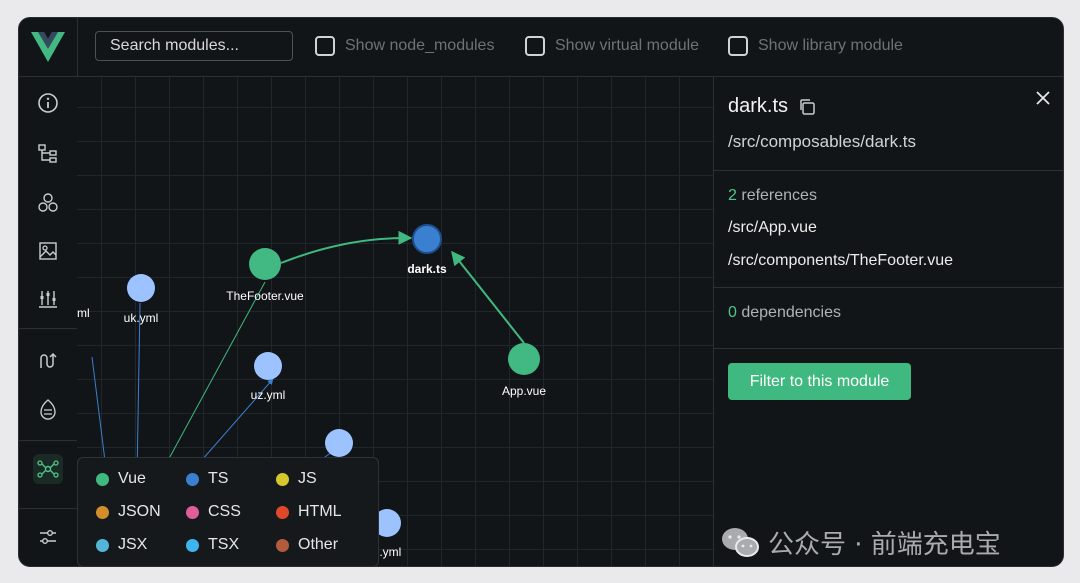 Image resolution: width=1080 pixels, height=583 pixels. What do you see at coordinates (822, 142) in the screenshot?
I see `module-path: /src/composables/dark.ts` at bounding box center [822, 142].